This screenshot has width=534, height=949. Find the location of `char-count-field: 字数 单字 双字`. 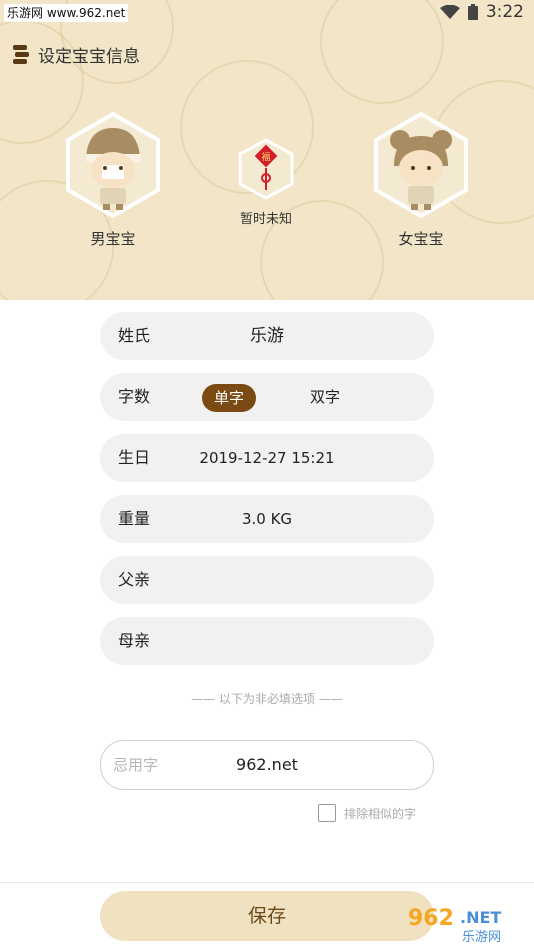

char-count-field: 字数 单字 双字 is located at coordinates (267, 397).